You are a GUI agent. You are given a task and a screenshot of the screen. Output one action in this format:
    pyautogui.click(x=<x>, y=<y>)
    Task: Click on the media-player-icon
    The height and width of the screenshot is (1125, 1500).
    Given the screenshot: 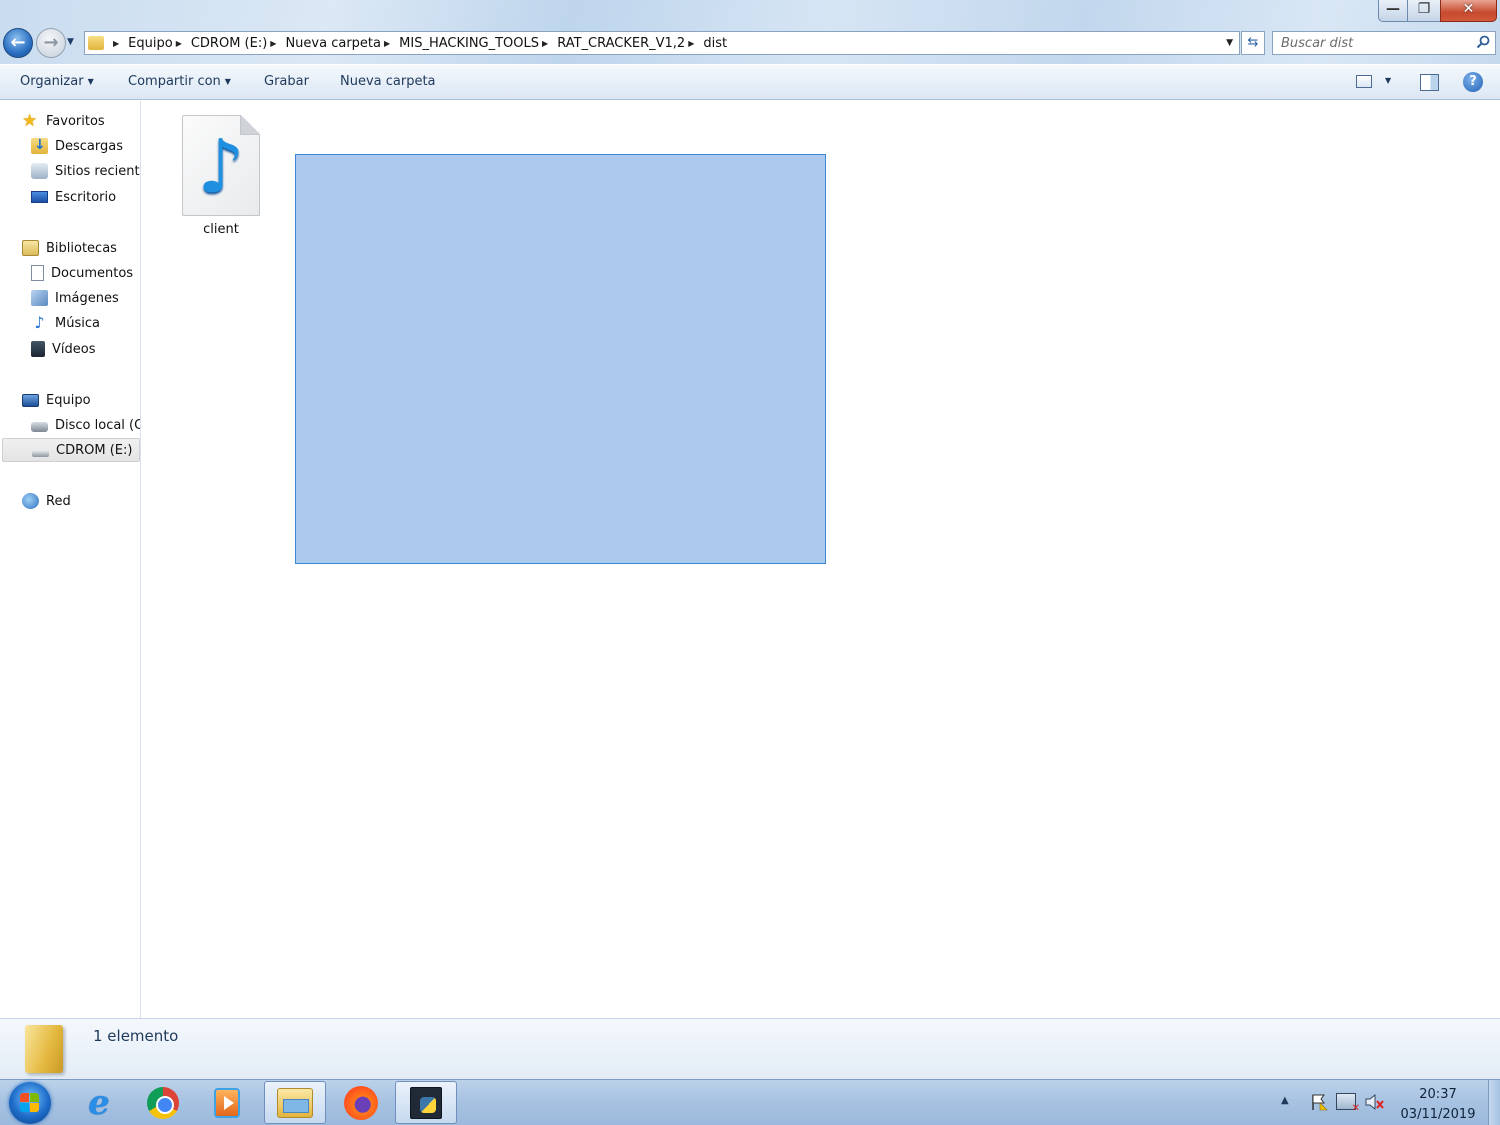 What is the action you would take?
    pyautogui.click(x=227, y=1102)
    